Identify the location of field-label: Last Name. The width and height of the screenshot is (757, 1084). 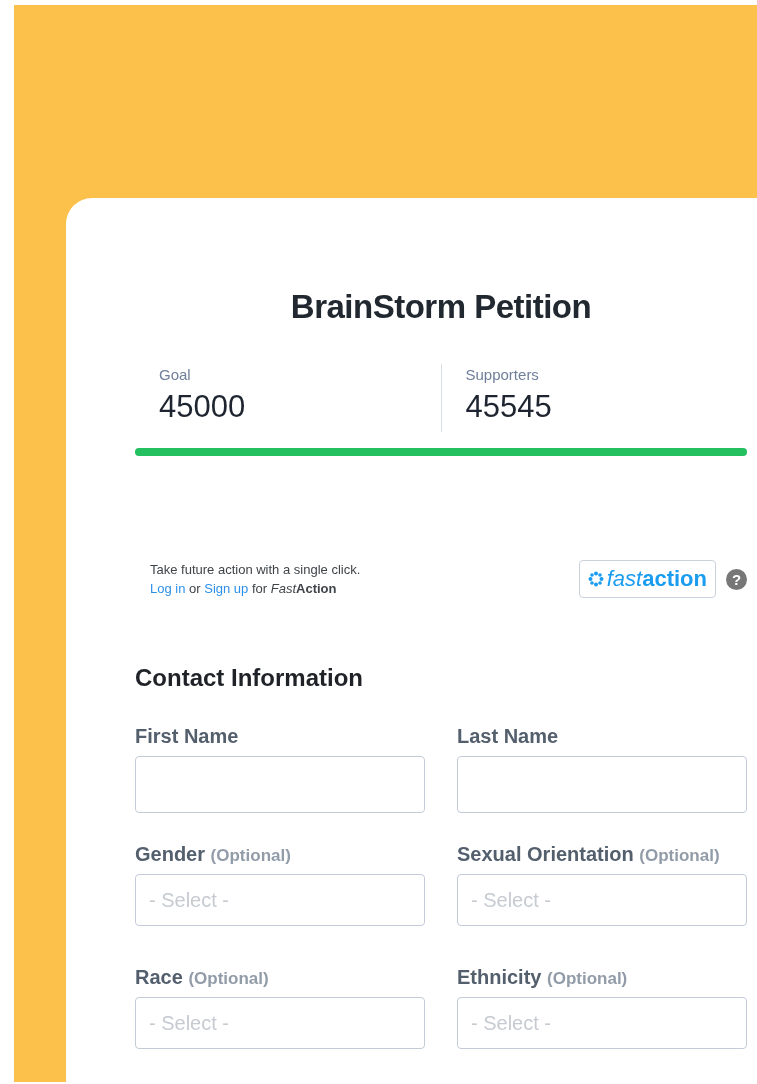
(508, 737).